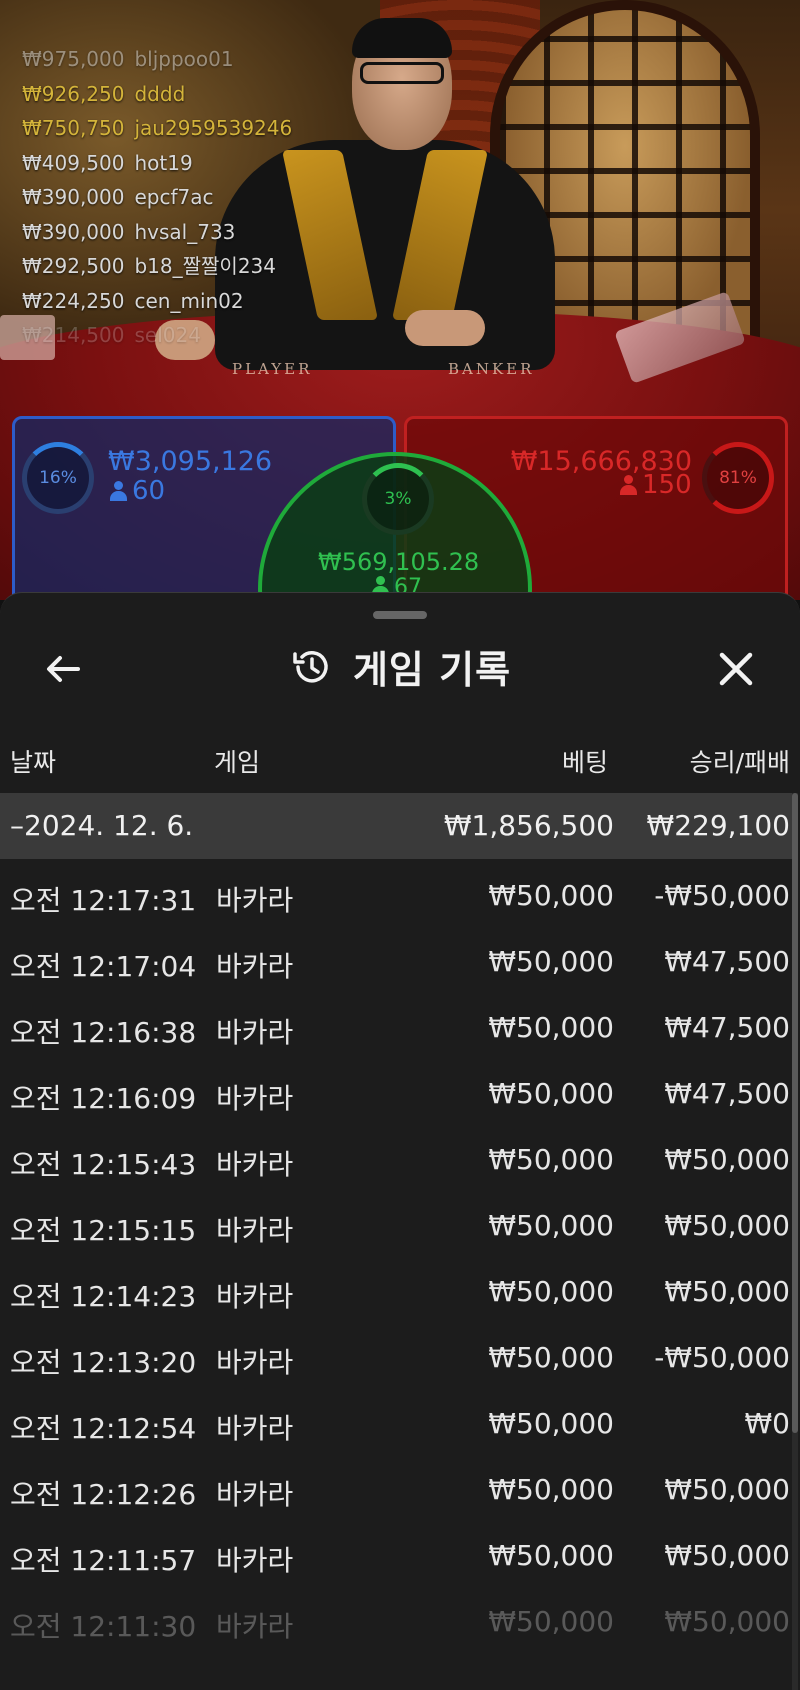  I want to click on leaderboard-entry: ₩390,000 hvsal_733, so click(157, 232).